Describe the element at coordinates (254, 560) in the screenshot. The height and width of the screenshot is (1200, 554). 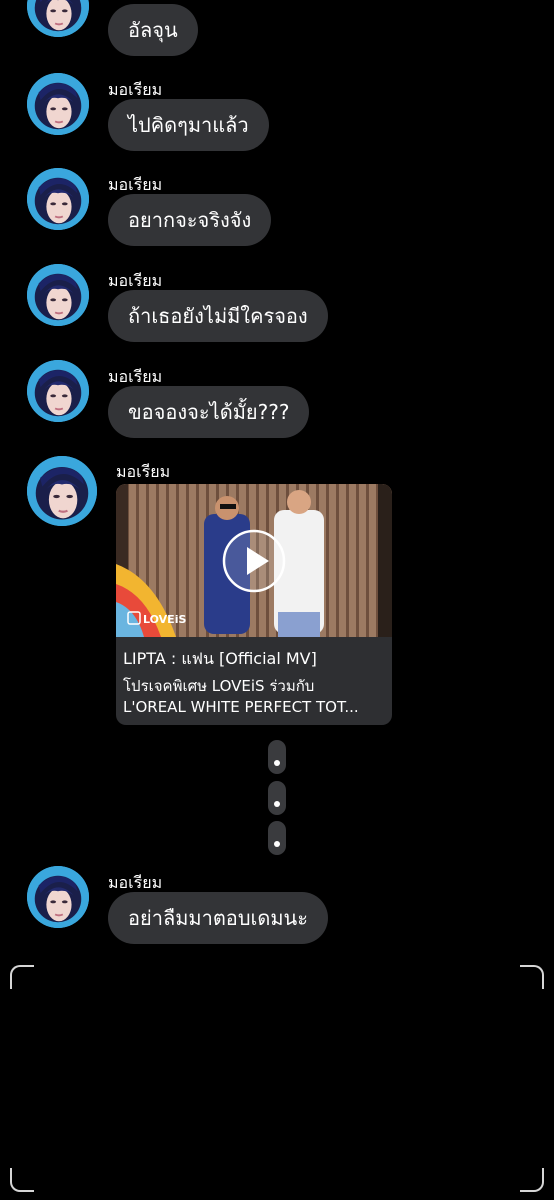
I see `video-thumbnail: LOVEiS` at that location.